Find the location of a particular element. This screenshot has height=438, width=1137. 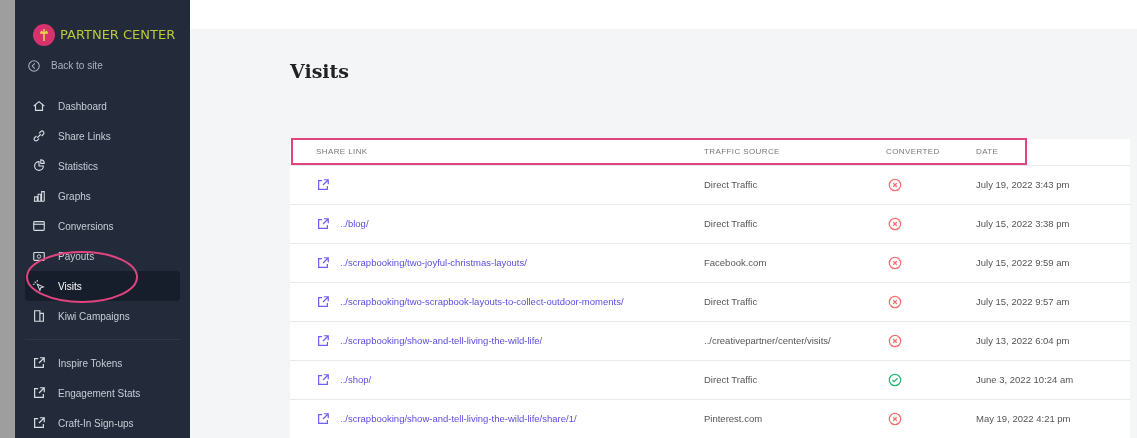

table-cell-text: June 3, 2022 10:24 am is located at coordinates (1025, 379).